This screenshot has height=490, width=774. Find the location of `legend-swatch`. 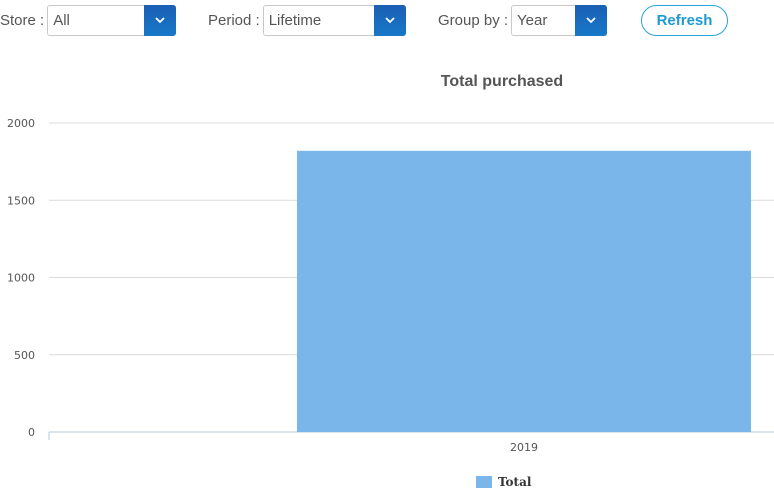

legend-swatch is located at coordinates (484, 482).